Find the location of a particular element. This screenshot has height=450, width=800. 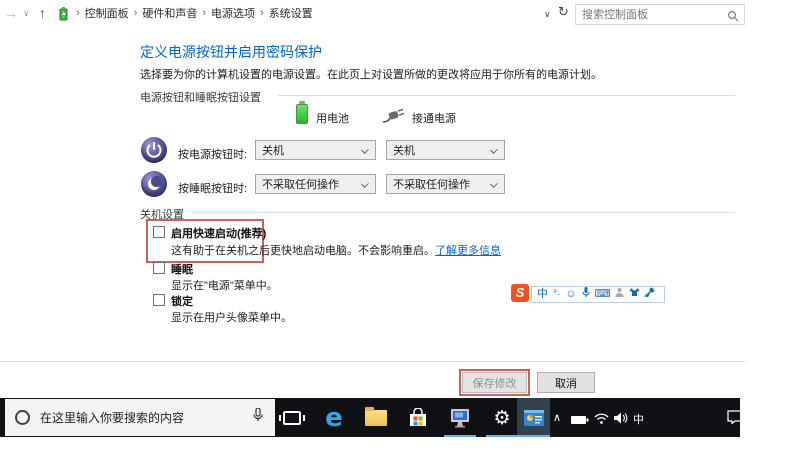

microphone-icon is located at coordinates (586, 294).